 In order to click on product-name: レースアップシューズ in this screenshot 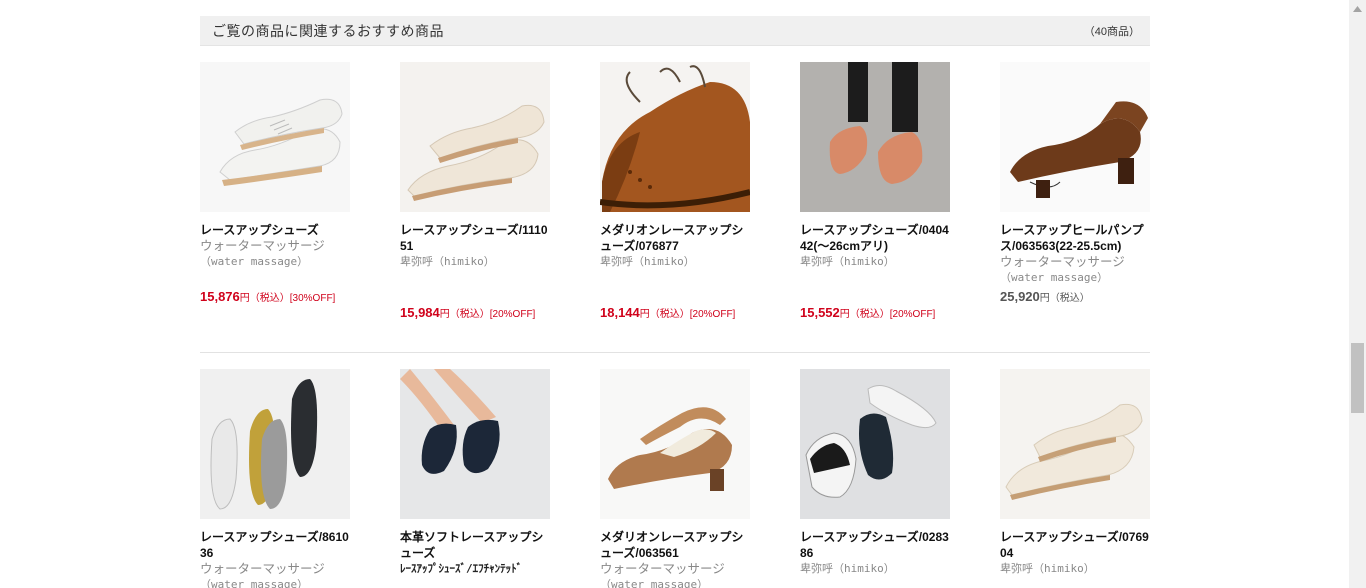, I will do `click(275, 230)`.